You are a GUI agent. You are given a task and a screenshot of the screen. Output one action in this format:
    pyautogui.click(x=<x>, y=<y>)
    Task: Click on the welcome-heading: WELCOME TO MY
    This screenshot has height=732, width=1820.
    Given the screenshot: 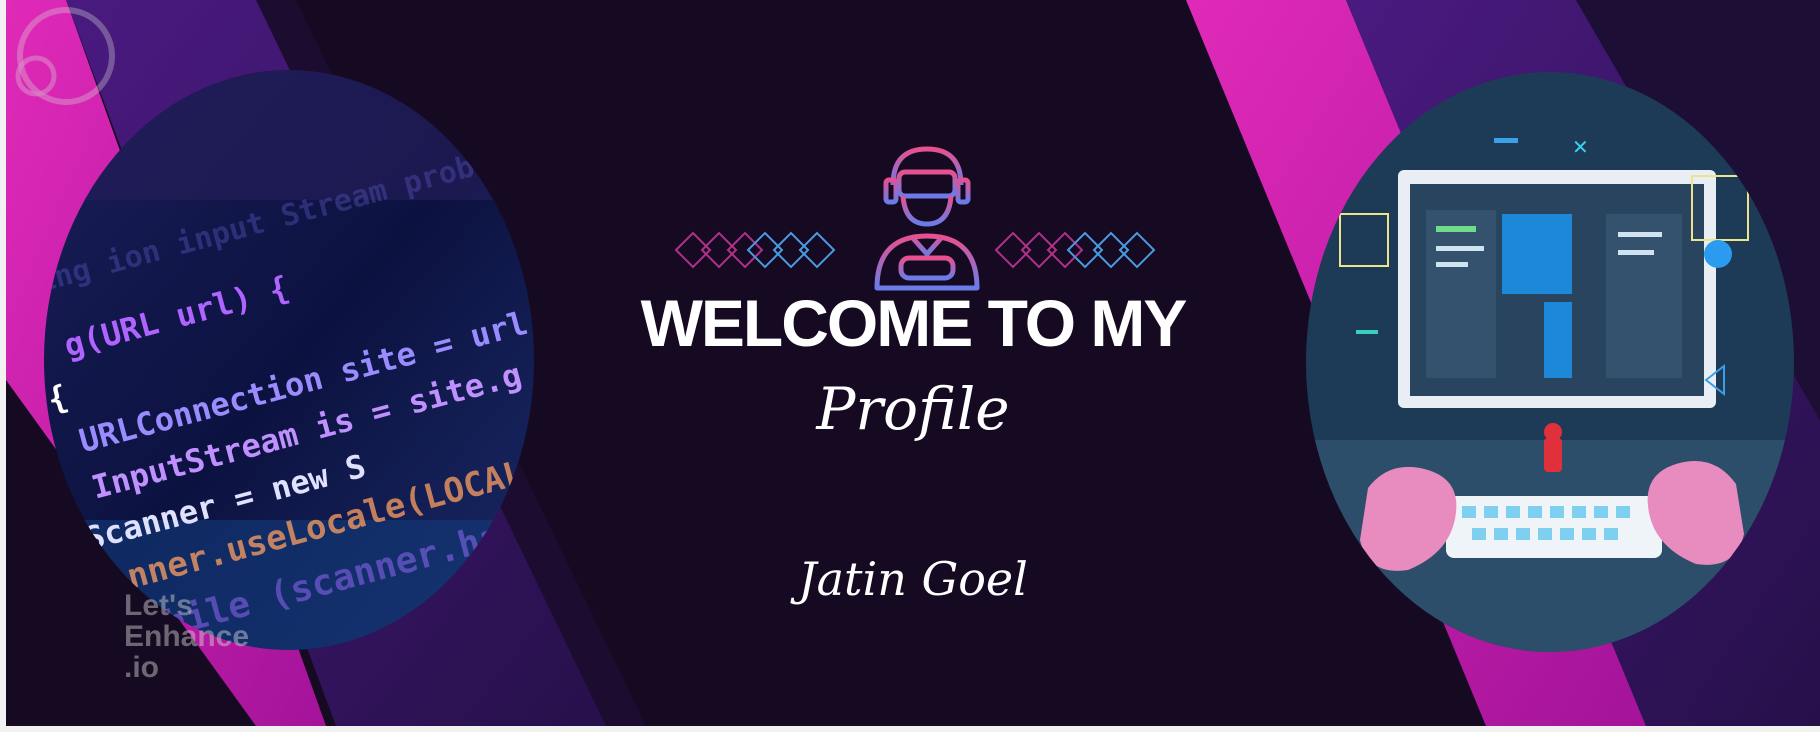 What is the action you would take?
    pyautogui.click(x=914, y=323)
    